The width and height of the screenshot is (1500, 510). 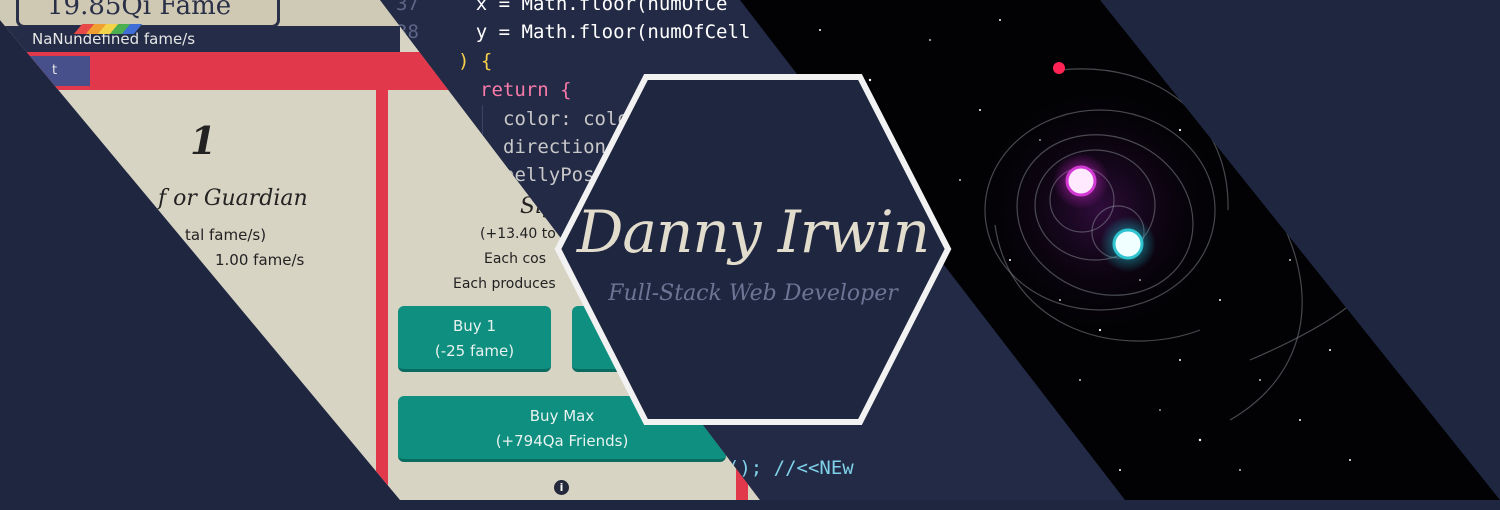 I want to click on pink-star, so click(x=1081, y=181).